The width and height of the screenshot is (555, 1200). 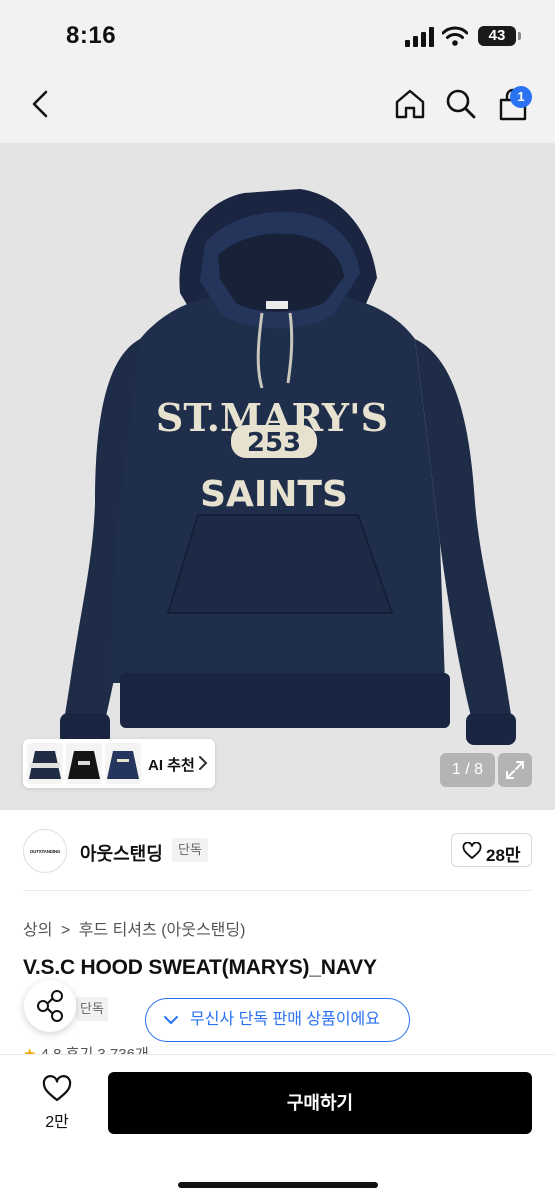 I want to click on battery-indicator: 43, so click(x=499, y=36).